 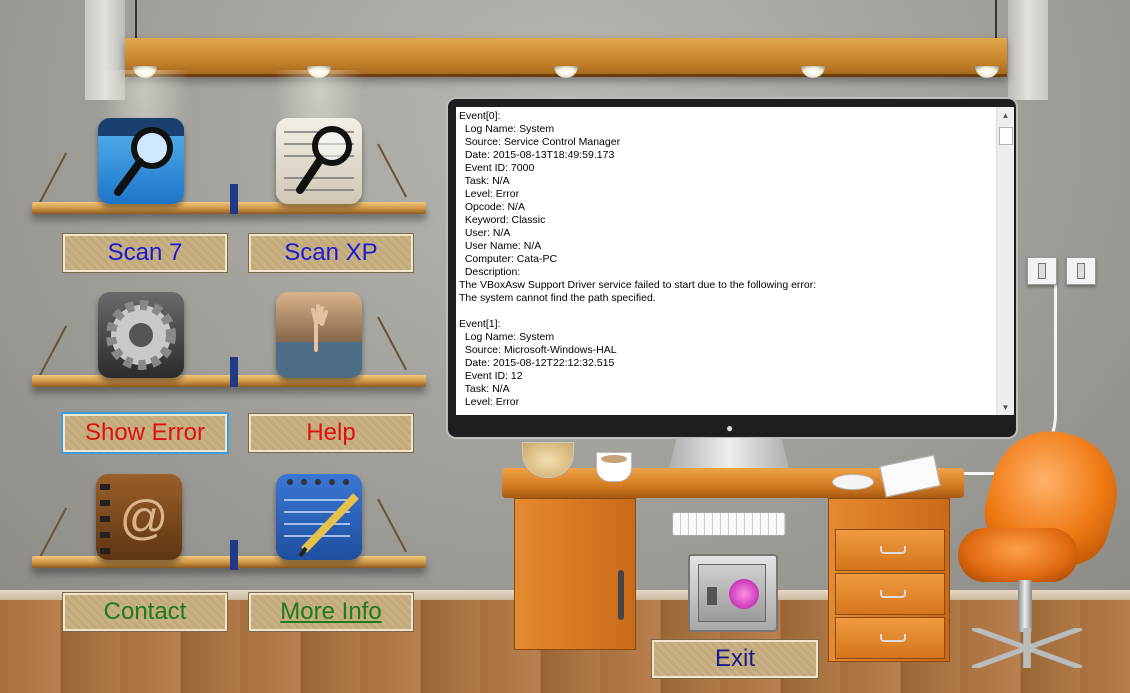 I want to click on more-info-label: More Info, so click(x=331, y=611).